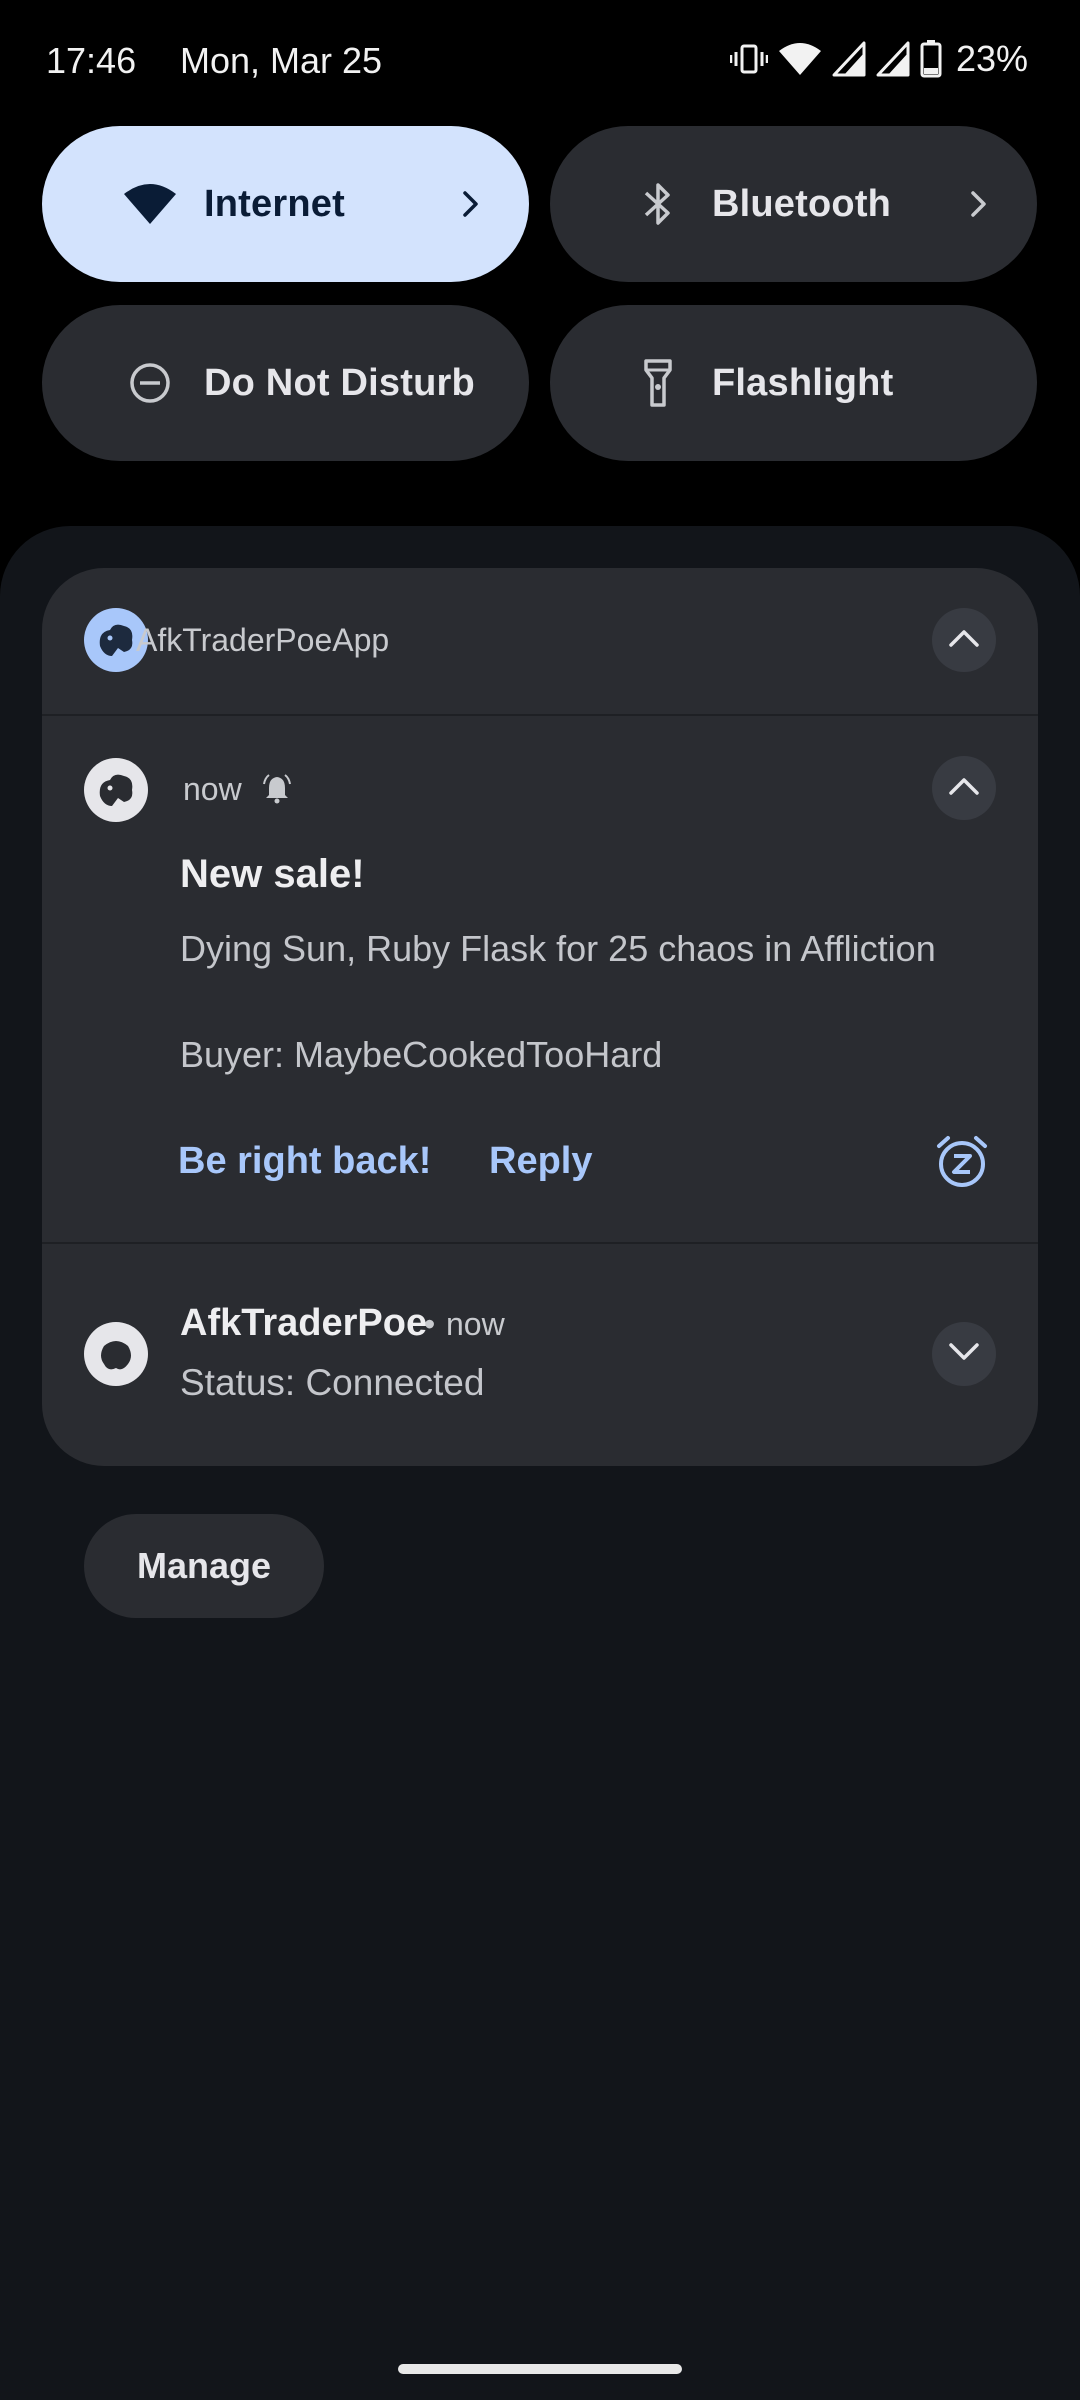 This screenshot has height=2400, width=1080. I want to click on snooze-icon, so click(962, 1164).